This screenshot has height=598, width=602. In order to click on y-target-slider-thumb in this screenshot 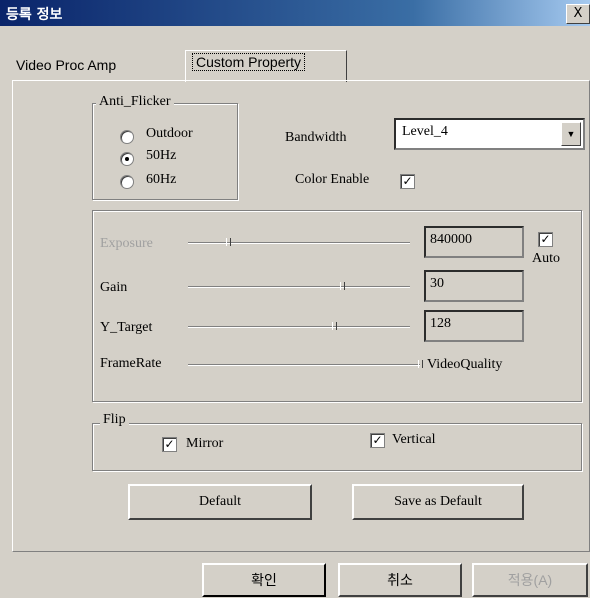, I will do `click(334, 326)`.